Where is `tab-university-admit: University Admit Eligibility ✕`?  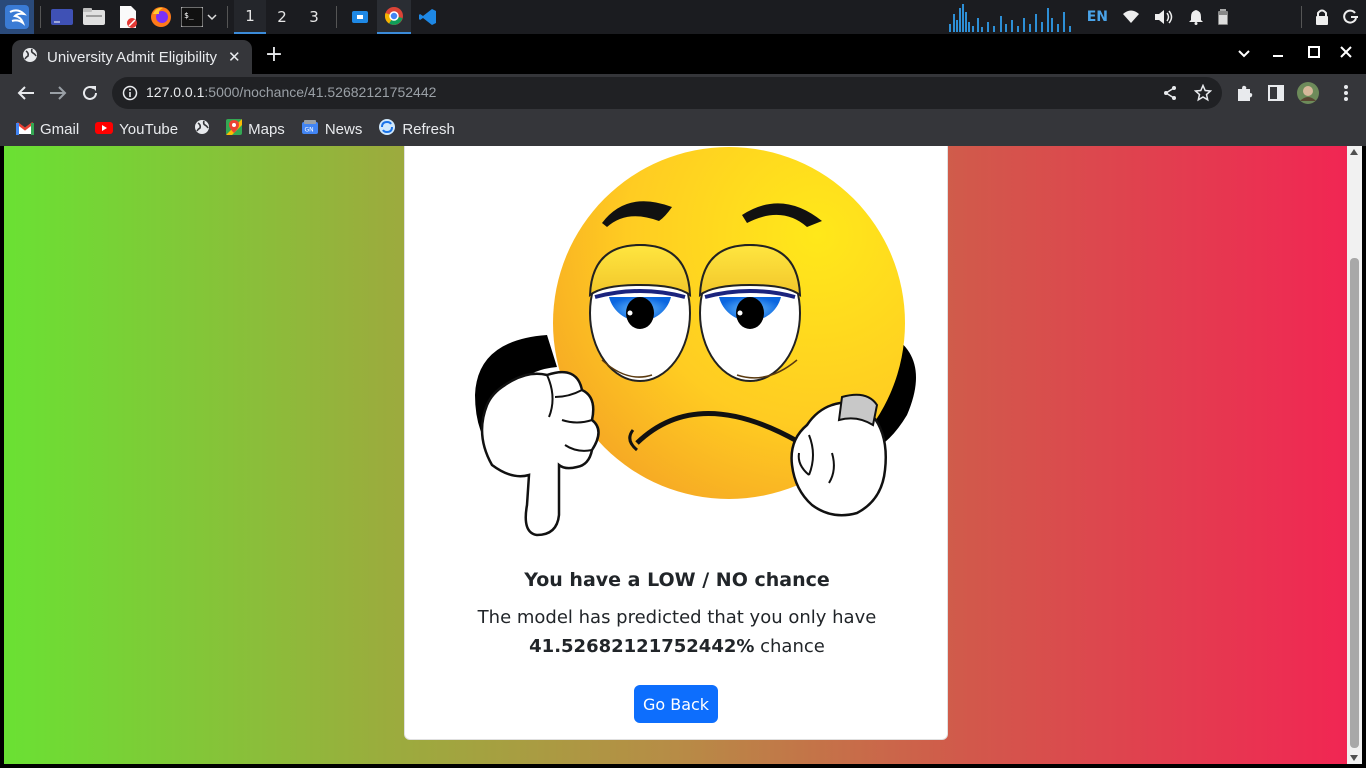 tab-university-admit: University Admit Eligibility ✕ is located at coordinates (132, 57).